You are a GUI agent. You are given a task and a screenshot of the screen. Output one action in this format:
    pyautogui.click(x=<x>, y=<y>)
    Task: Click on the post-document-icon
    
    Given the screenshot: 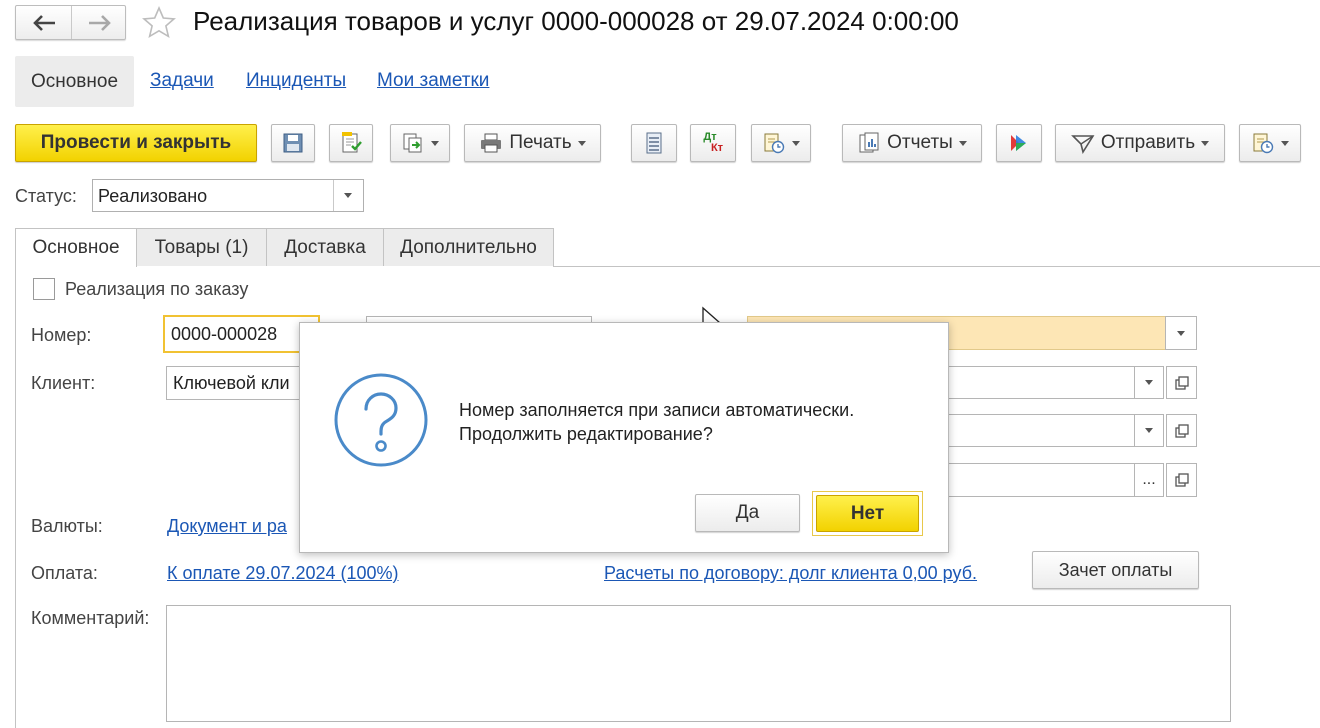 What is the action you would take?
    pyautogui.click(x=352, y=142)
    